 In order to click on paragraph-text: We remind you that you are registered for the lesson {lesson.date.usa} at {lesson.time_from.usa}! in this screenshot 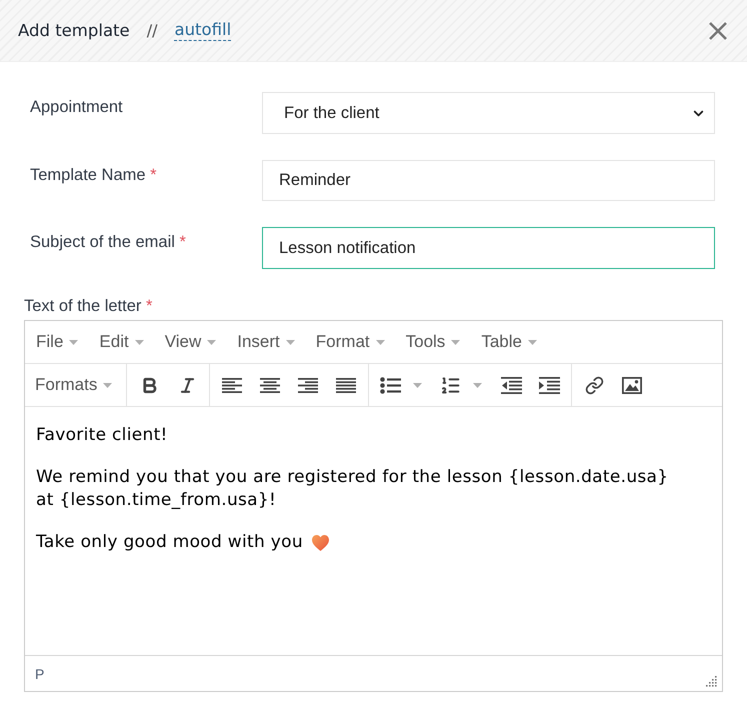, I will do `click(352, 489)`.